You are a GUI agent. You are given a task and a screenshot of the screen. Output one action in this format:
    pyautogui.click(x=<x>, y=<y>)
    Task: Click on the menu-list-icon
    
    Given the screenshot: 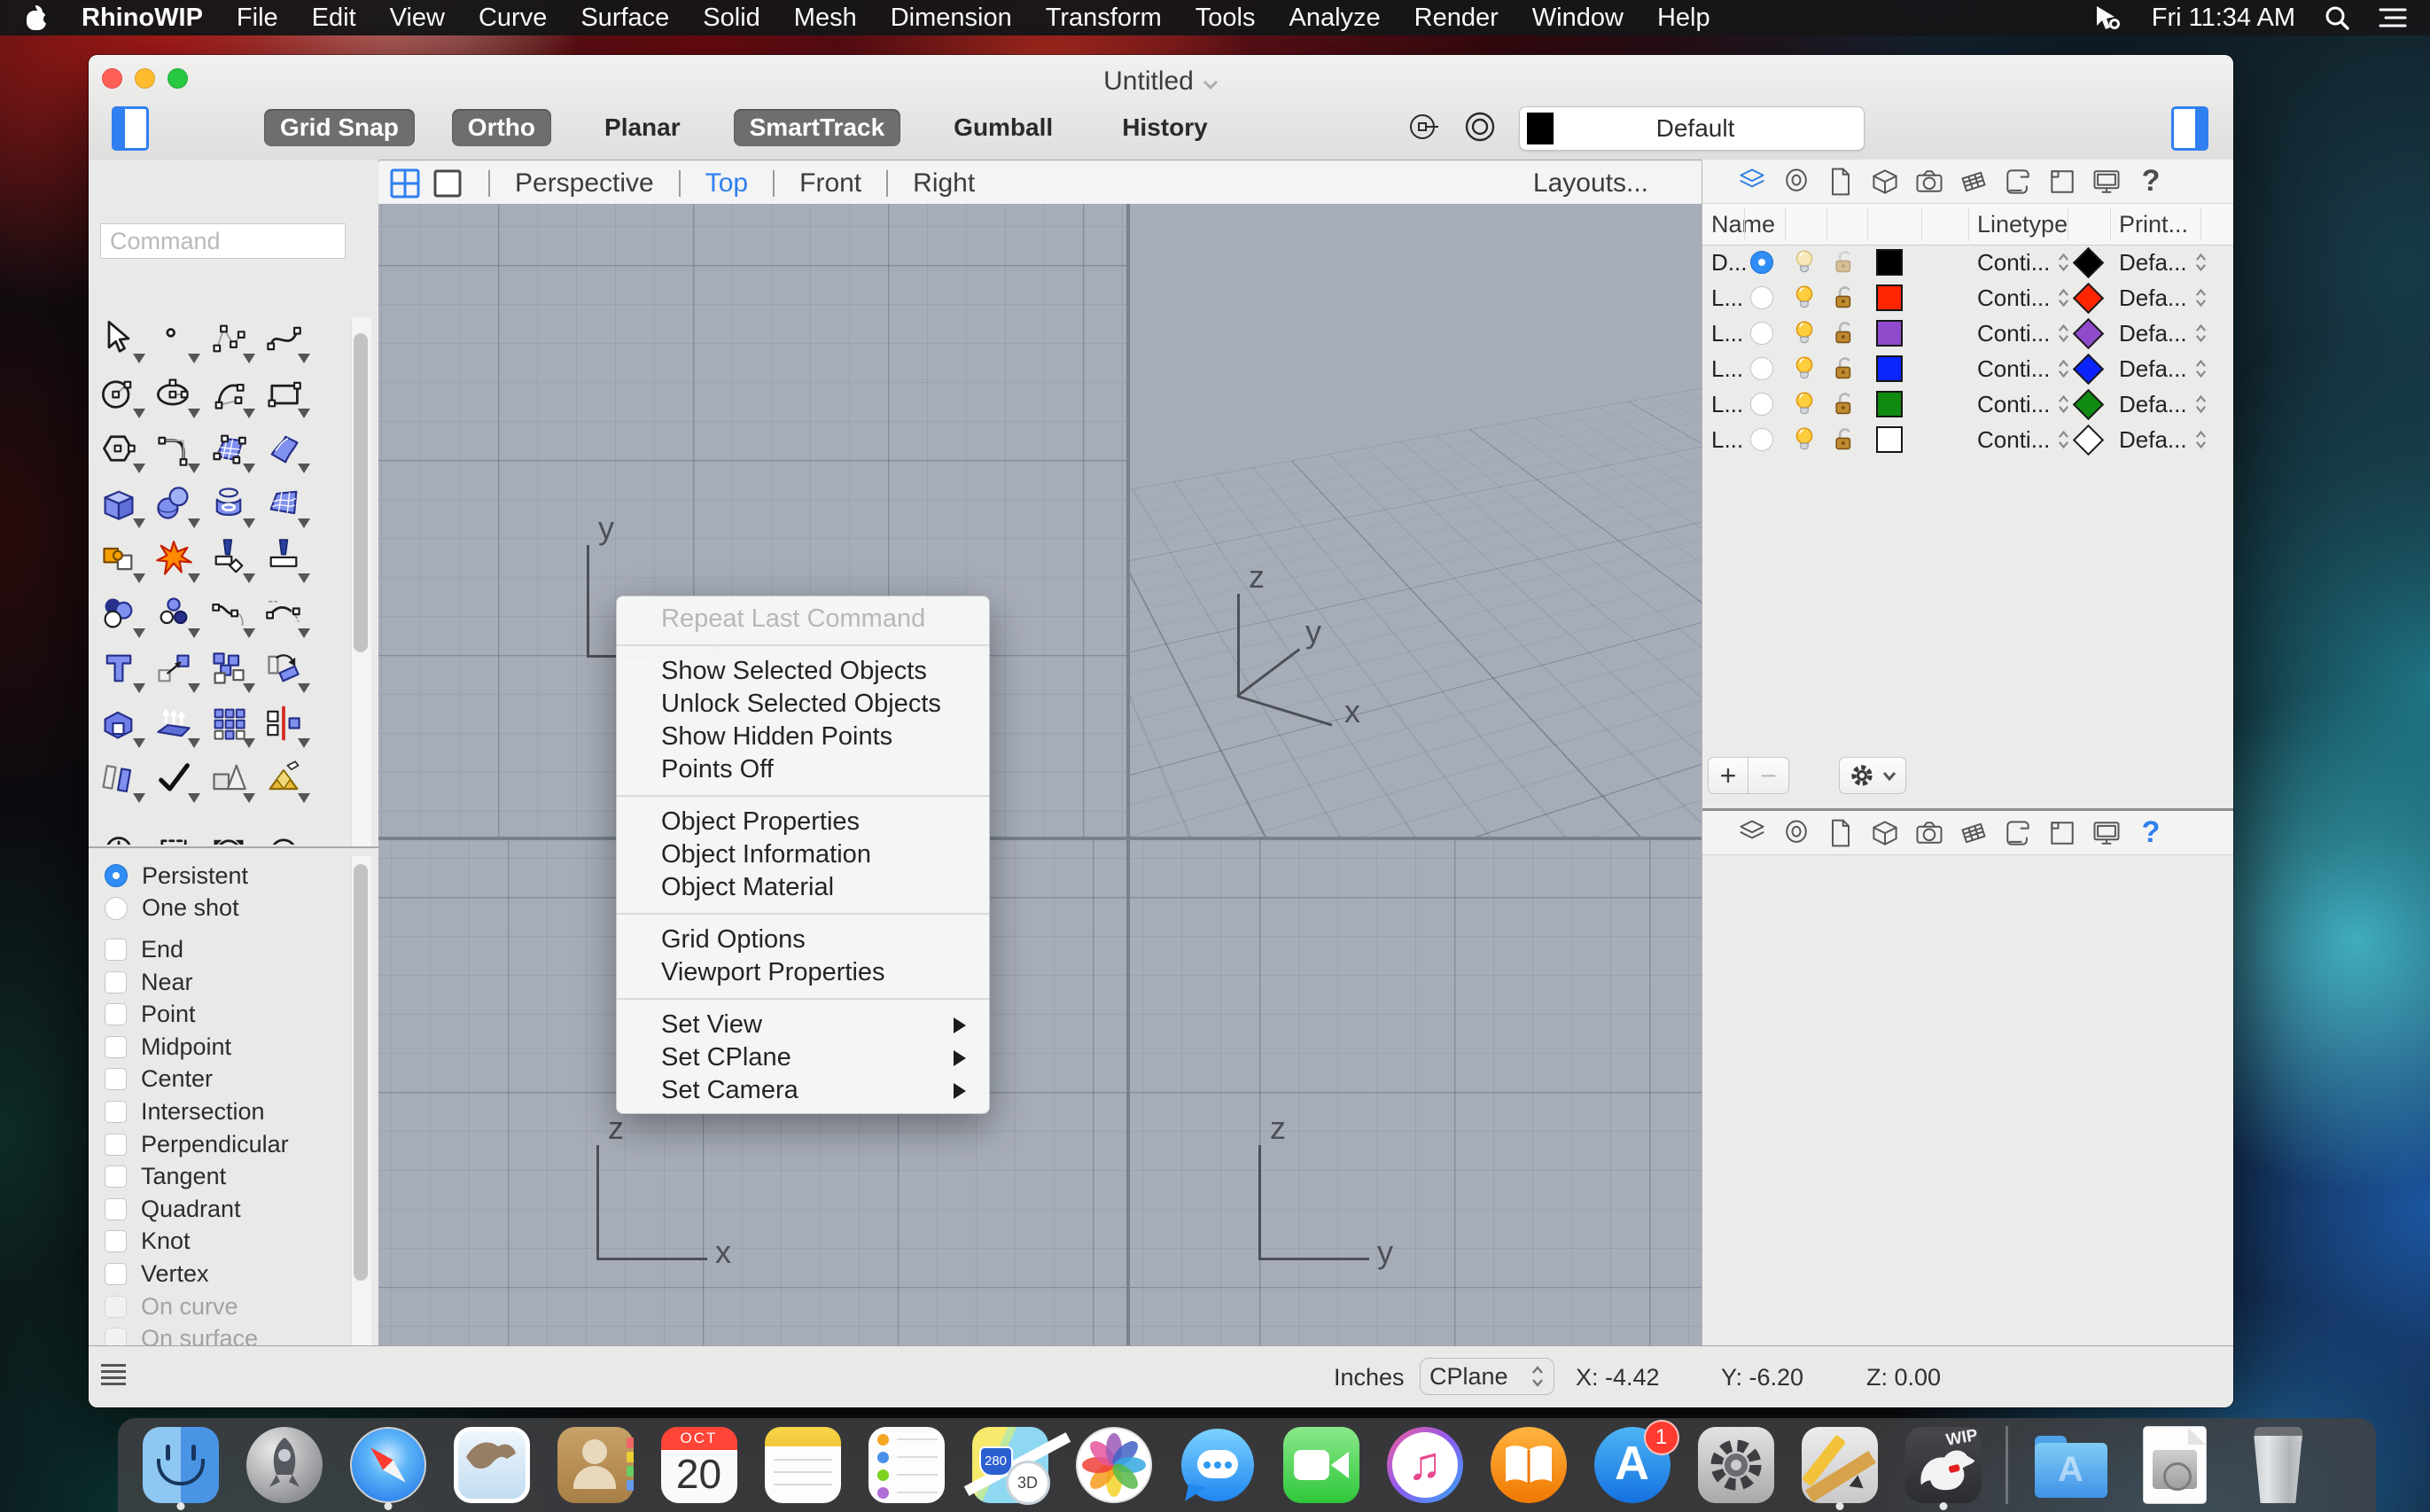 What is the action you would take?
    pyautogui.click(x=2393, y=17)
    